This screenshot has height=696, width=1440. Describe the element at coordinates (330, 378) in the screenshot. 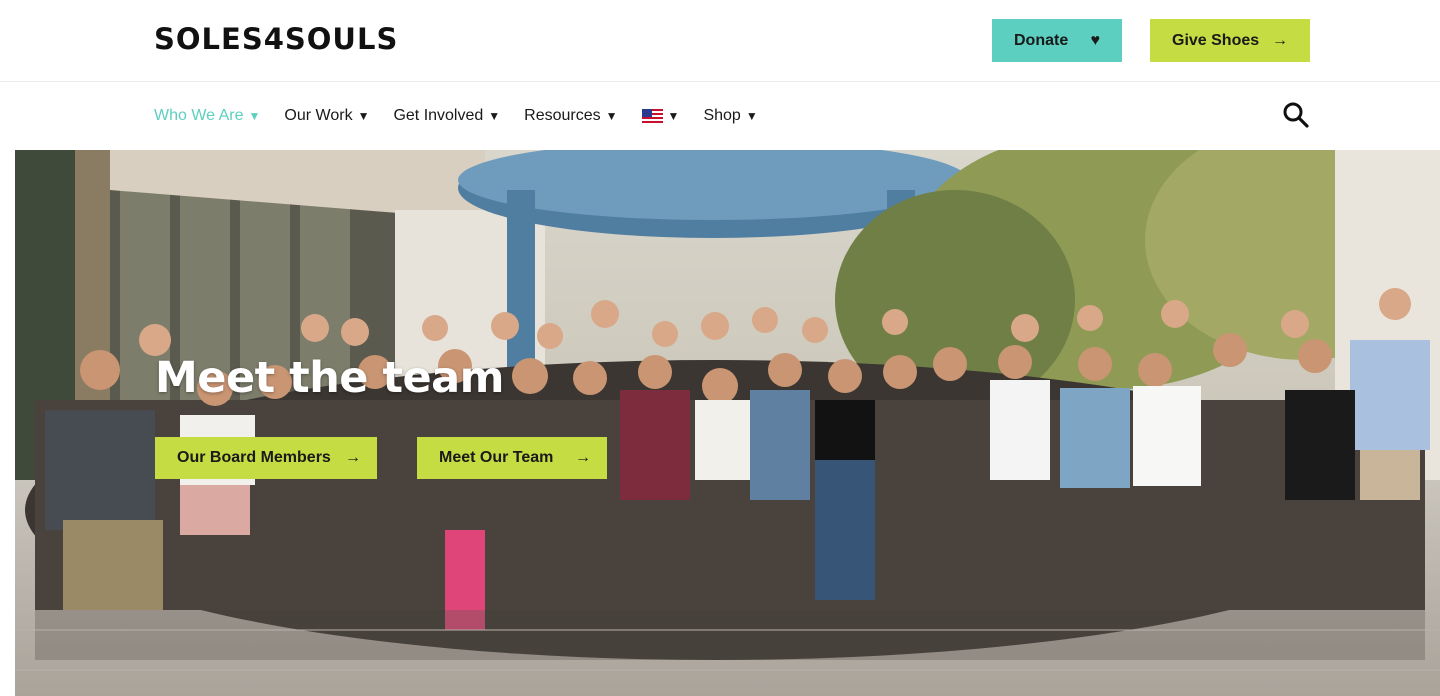

I see `hero-title: Meet the team` at that location.